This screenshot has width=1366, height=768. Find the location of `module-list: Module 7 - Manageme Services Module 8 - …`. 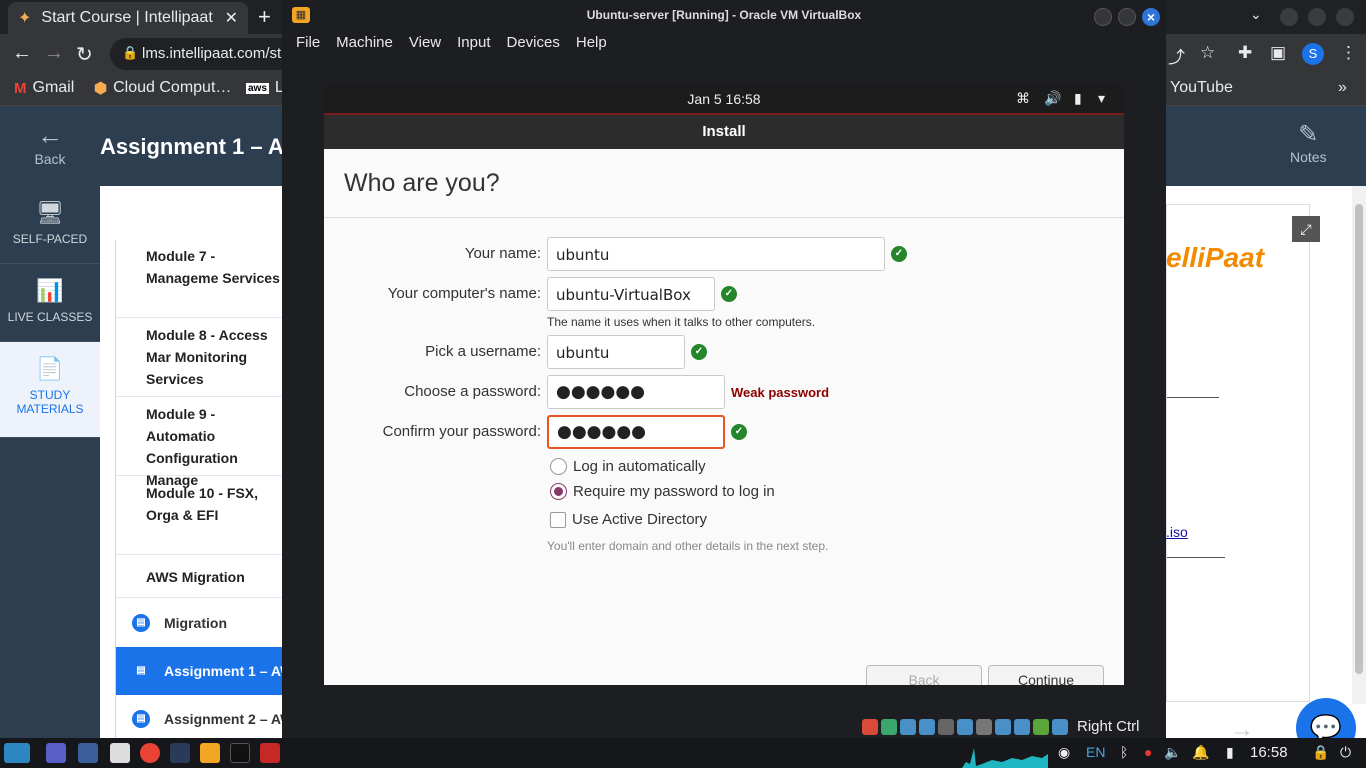

module-list: Module 7 - Manageme Services Module 8 - … is located at coordinates (198, 491).